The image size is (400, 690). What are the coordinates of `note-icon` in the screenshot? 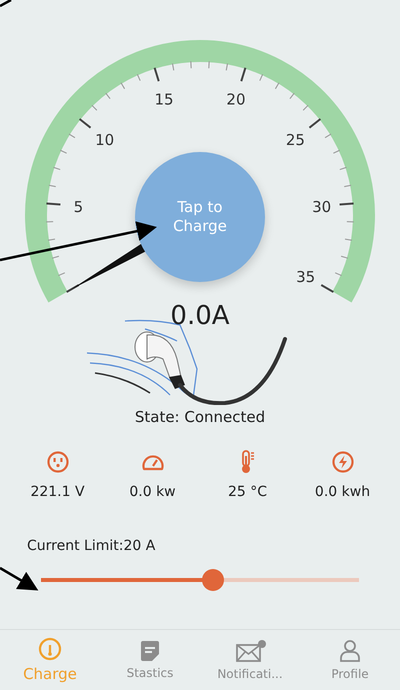 It's located at (150, 651).